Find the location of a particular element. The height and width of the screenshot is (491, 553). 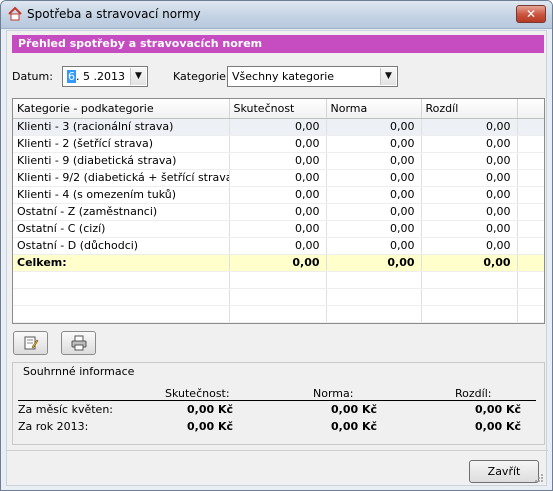

column-header-spacer is located at coordinates (530, 109).